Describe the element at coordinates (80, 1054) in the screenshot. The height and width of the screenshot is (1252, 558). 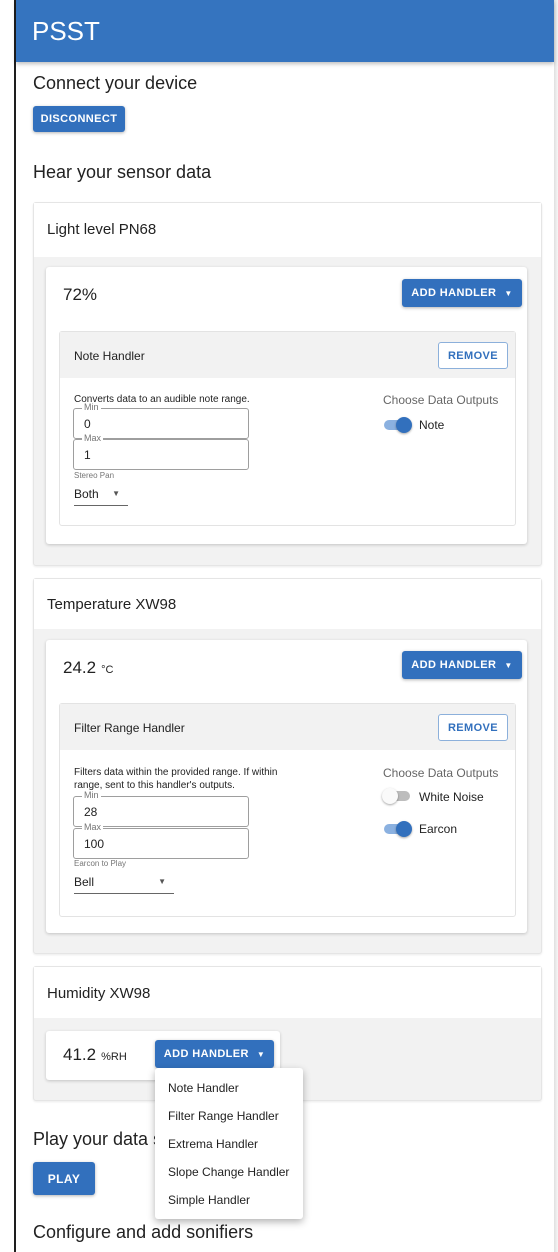
I see `sensor-value-number: 41.2` at that location.